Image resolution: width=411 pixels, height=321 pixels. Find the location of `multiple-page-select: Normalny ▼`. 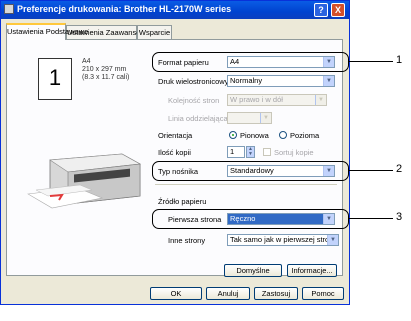

multiple-page-select: Normalny ▼ is located at coordinates (281, 81).